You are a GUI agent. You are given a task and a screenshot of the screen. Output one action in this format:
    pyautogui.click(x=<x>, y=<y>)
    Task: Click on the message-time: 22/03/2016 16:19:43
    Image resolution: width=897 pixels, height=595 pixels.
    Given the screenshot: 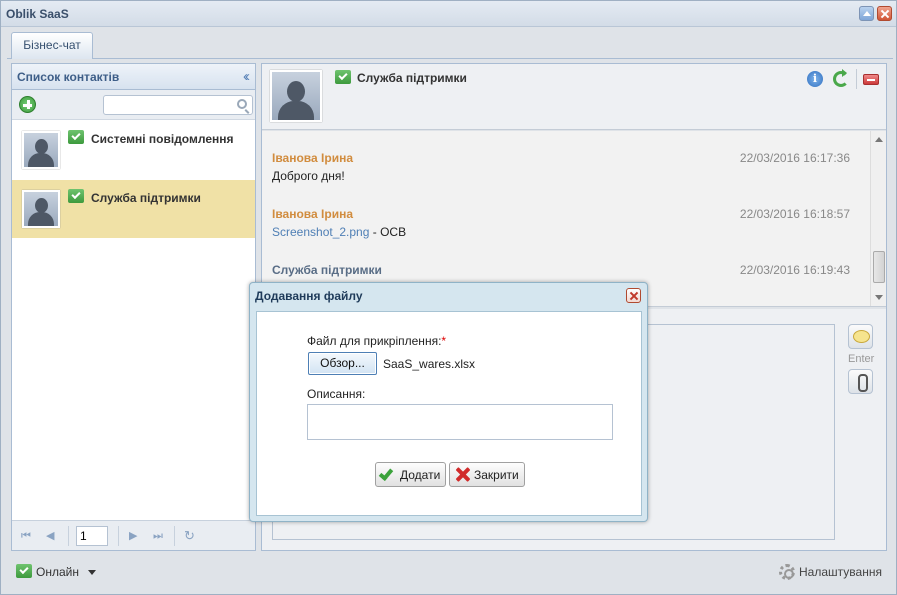 What is the action you would take?
    pyautogui.click(x=794, y=270)
    